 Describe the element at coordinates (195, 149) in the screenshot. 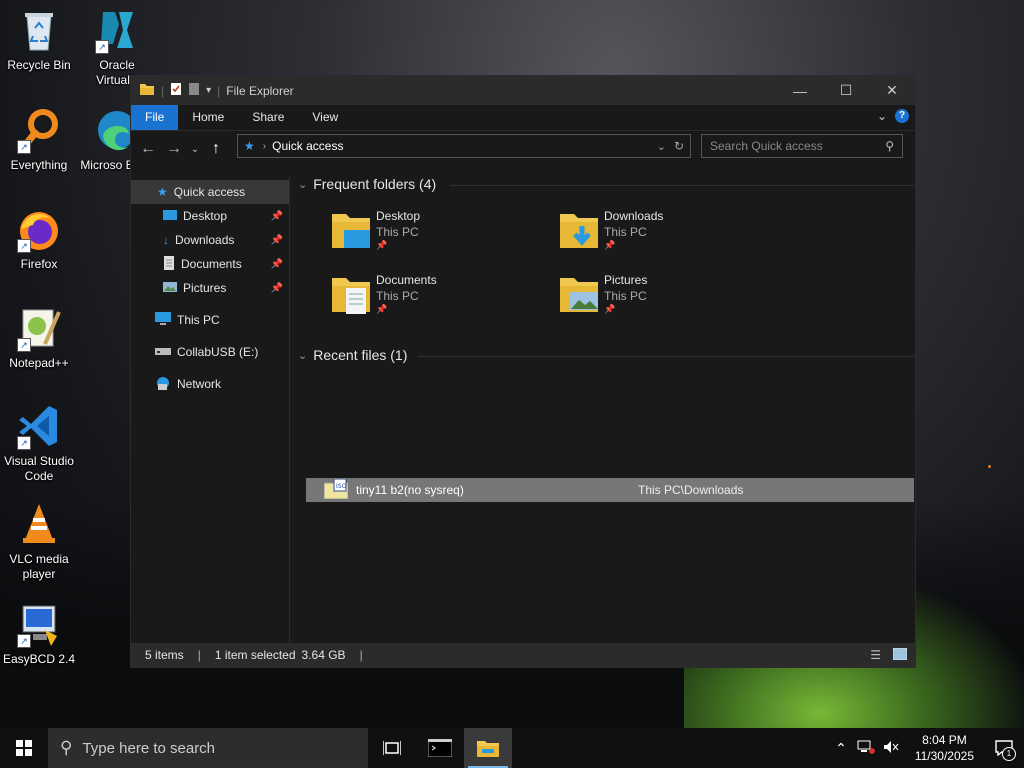

I see `recent-locations-icon: ⌄` at that location.